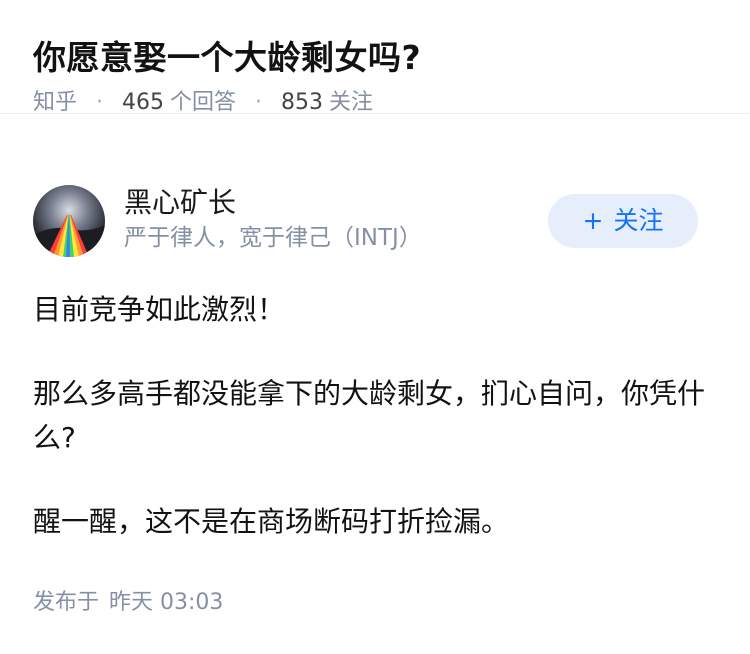 This screenshot has width=750, height=654. Describe the element at coordinates (273, 238) in the screenshot. I see `author-bio: 严于律人，宽于律己（INTJ）` at that location.